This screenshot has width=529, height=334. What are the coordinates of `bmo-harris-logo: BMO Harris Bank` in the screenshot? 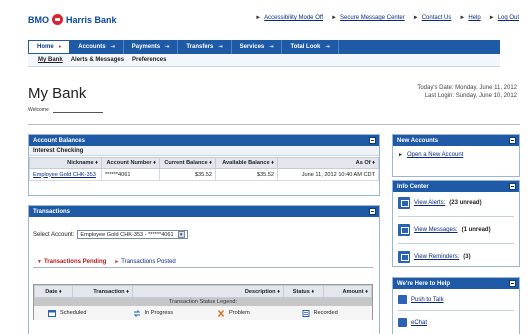 It's located at (72, 19).